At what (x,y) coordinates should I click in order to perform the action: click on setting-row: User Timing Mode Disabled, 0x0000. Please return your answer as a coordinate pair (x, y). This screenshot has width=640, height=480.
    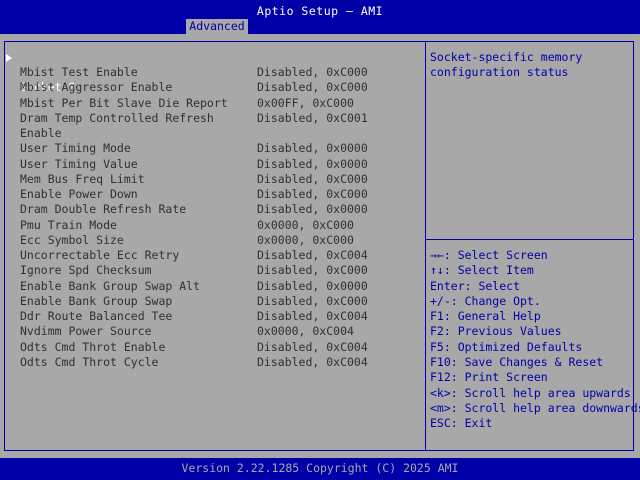
    Looking at the image, I should click on (212, 148).